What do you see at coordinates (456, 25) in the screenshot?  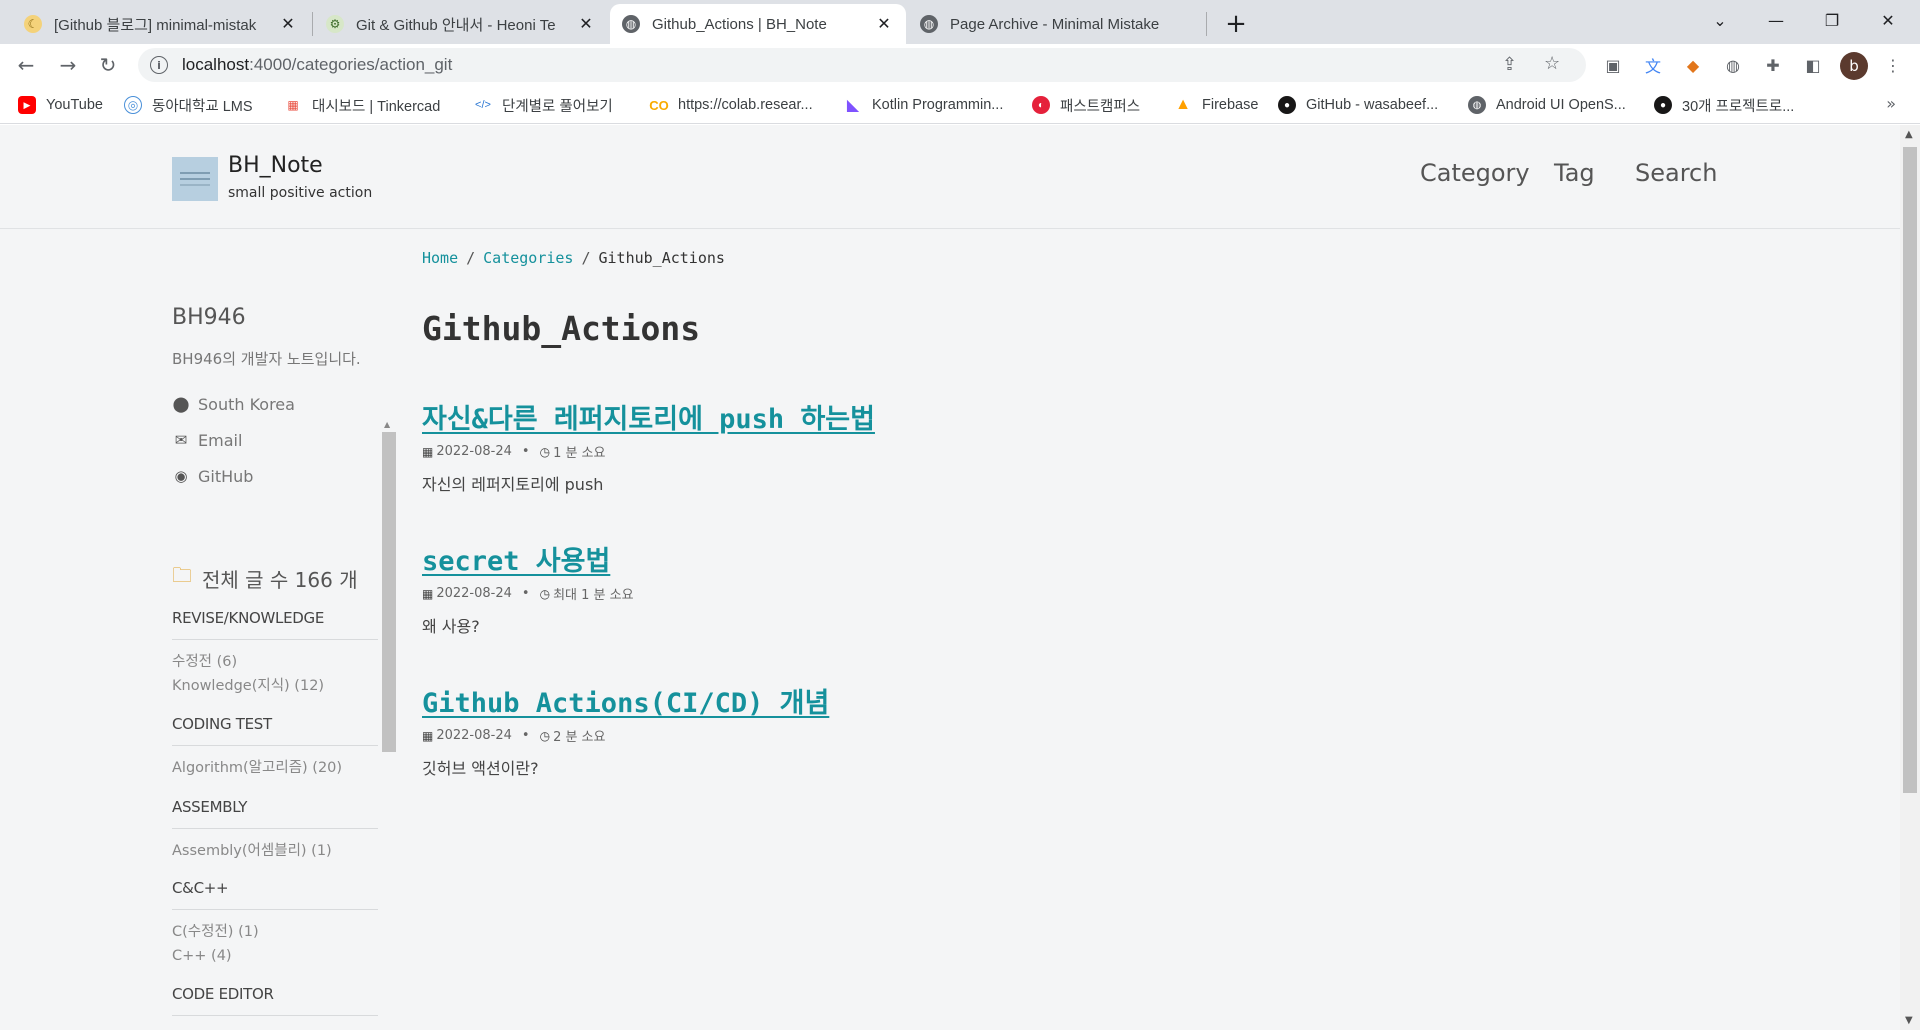 I see `tab-title: Git & Github 안내서 - Heoni Te` at bounding box center [456, 25].